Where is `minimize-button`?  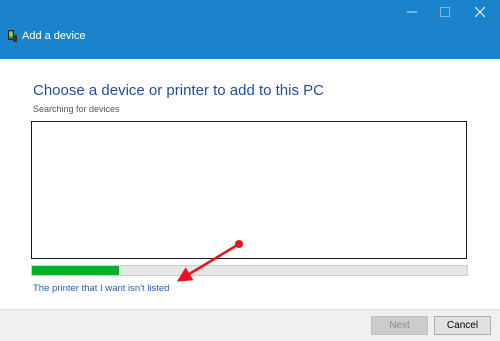
minimize-button is located at coordinates (412, 13).